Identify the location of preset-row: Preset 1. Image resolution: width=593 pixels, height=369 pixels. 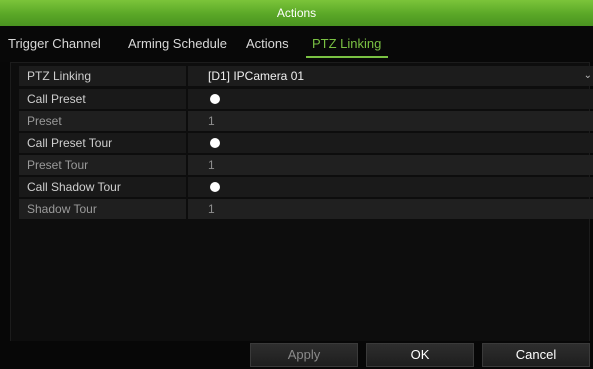
(306, 121).